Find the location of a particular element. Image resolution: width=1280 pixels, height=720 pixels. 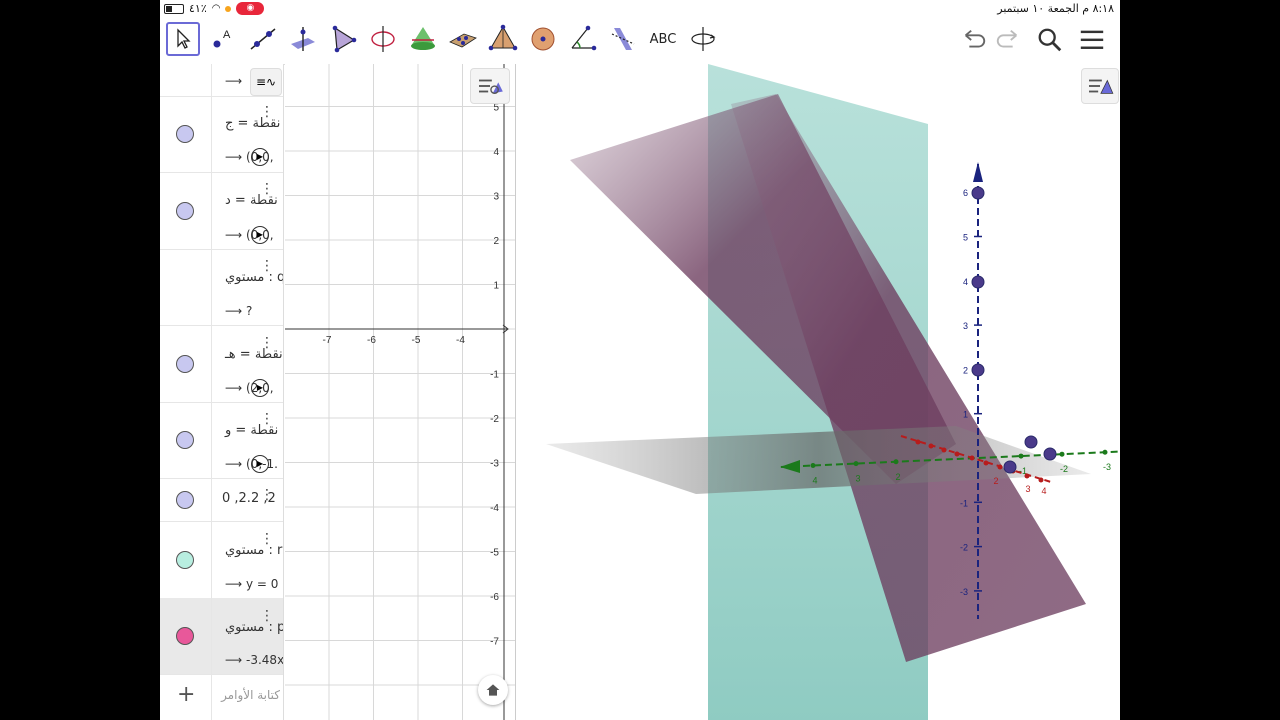

status-bar: ٤١٪ ◠ ◉ ٨:١٨ م الجمعة ١٠ سبتمبر is located at coordinates (640, 9).